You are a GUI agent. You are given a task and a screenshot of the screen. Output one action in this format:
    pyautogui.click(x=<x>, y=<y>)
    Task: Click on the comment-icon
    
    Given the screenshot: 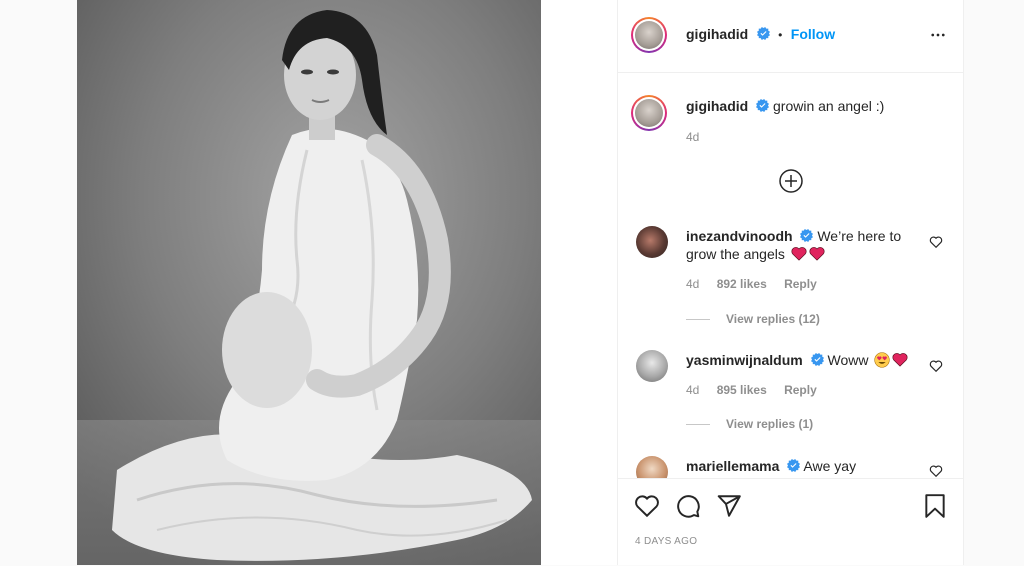 What is the action you would take?
    pyautogui.click(x=688, y=506)
    